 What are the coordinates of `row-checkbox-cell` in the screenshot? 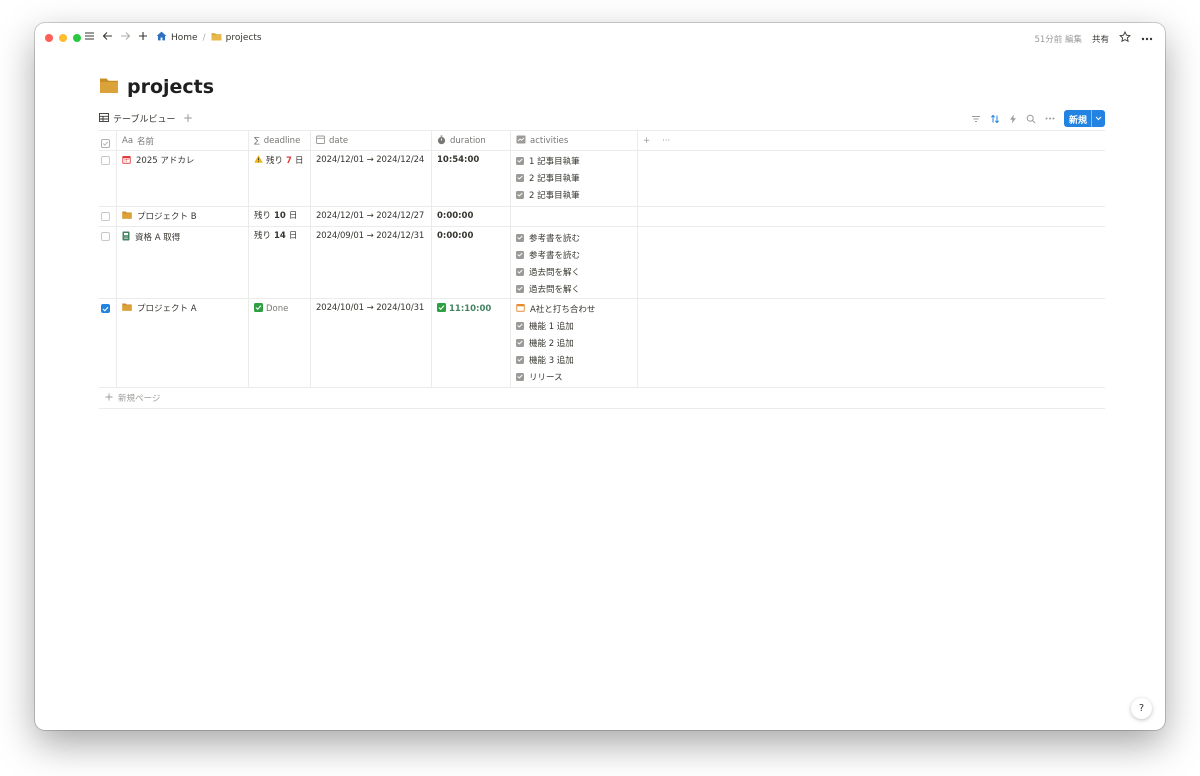 It's located at (107, 262).